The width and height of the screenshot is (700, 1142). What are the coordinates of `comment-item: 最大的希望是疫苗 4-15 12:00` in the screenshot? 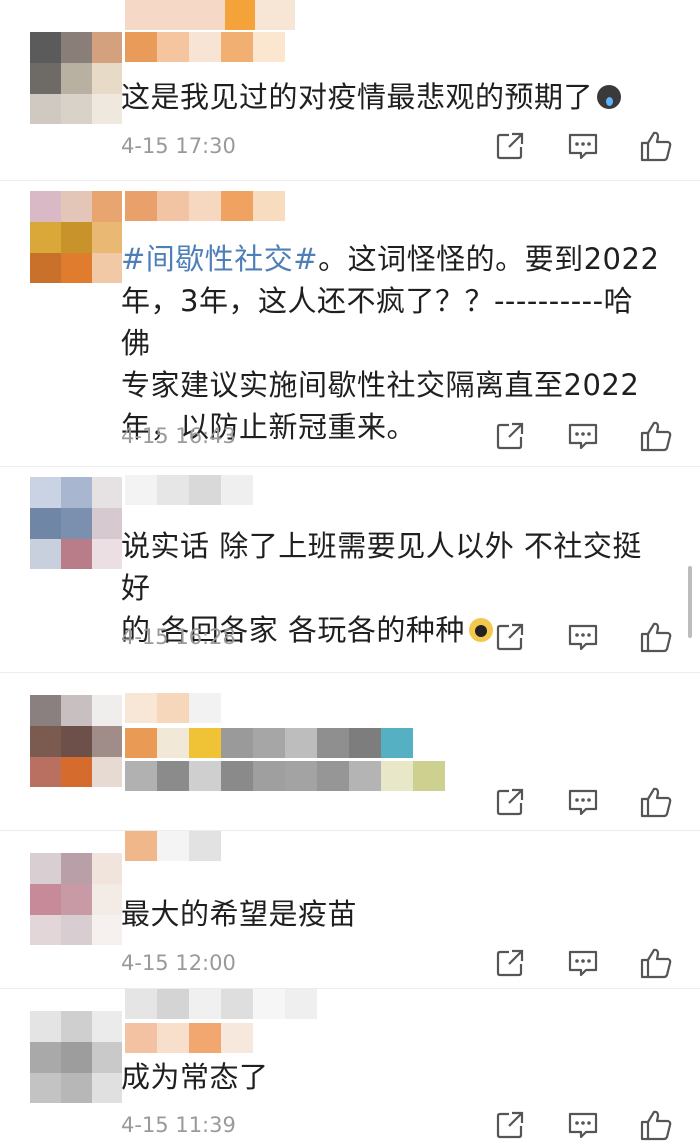 It's located at (350, 909).